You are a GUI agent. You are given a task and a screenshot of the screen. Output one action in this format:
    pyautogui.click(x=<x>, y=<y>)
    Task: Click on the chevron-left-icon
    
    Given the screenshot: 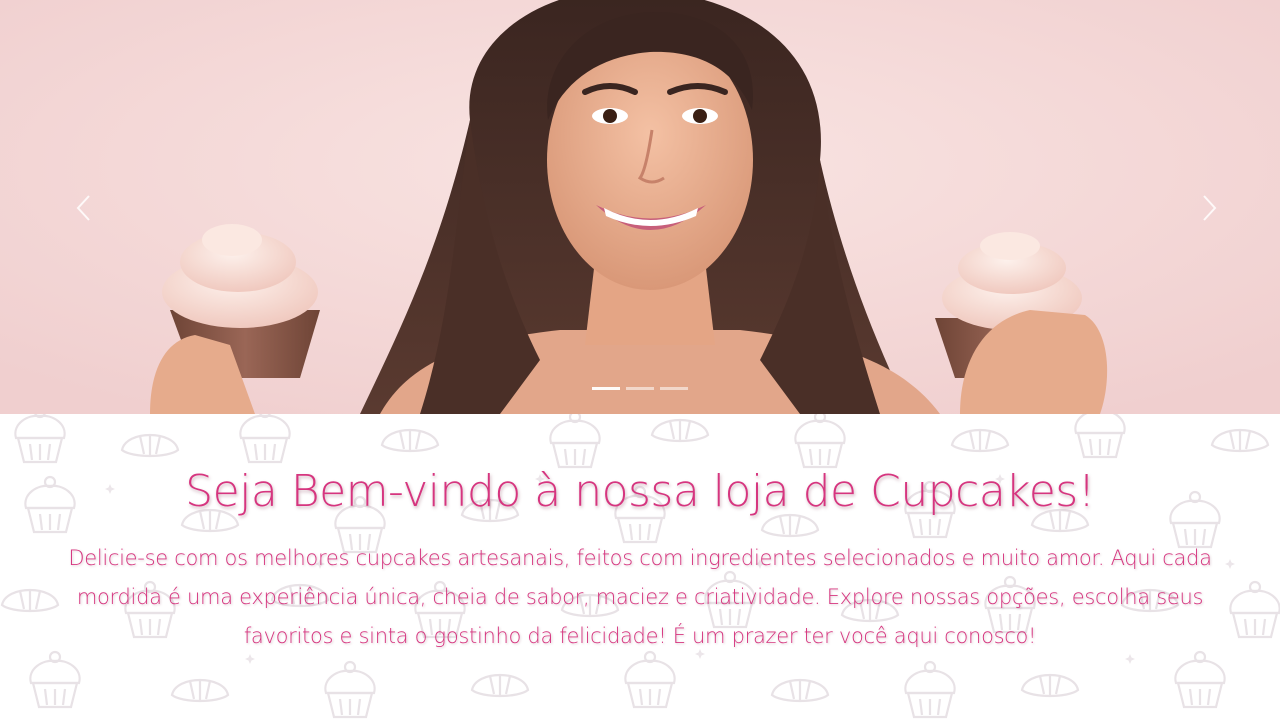 What is the action you would take?
    pyautogui.click(x=83, y=208)
    